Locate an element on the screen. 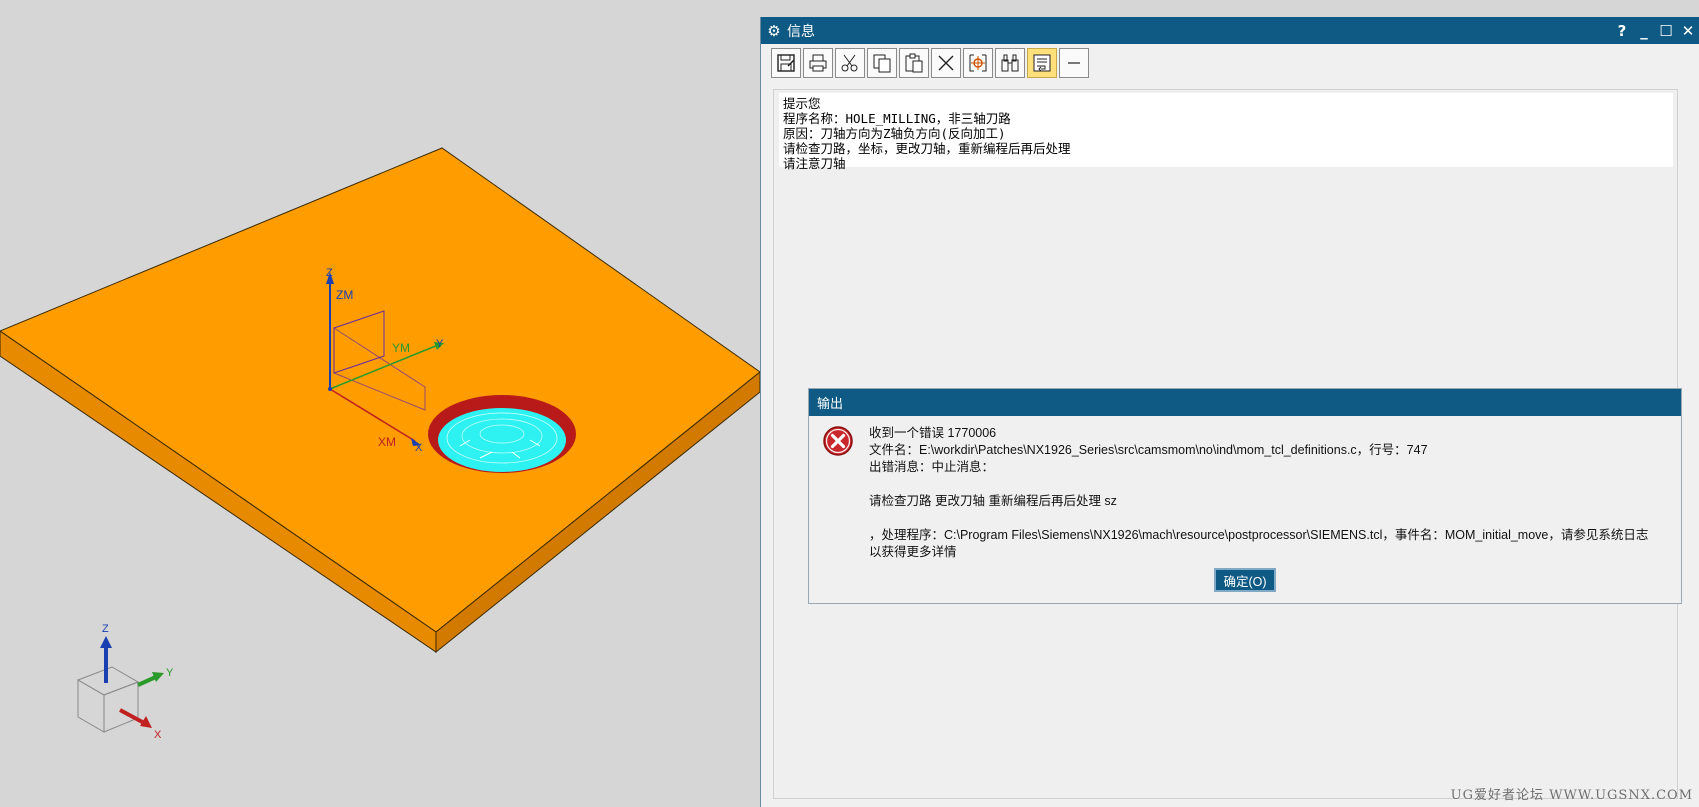  print-icon is located at coordinates (818, 63).